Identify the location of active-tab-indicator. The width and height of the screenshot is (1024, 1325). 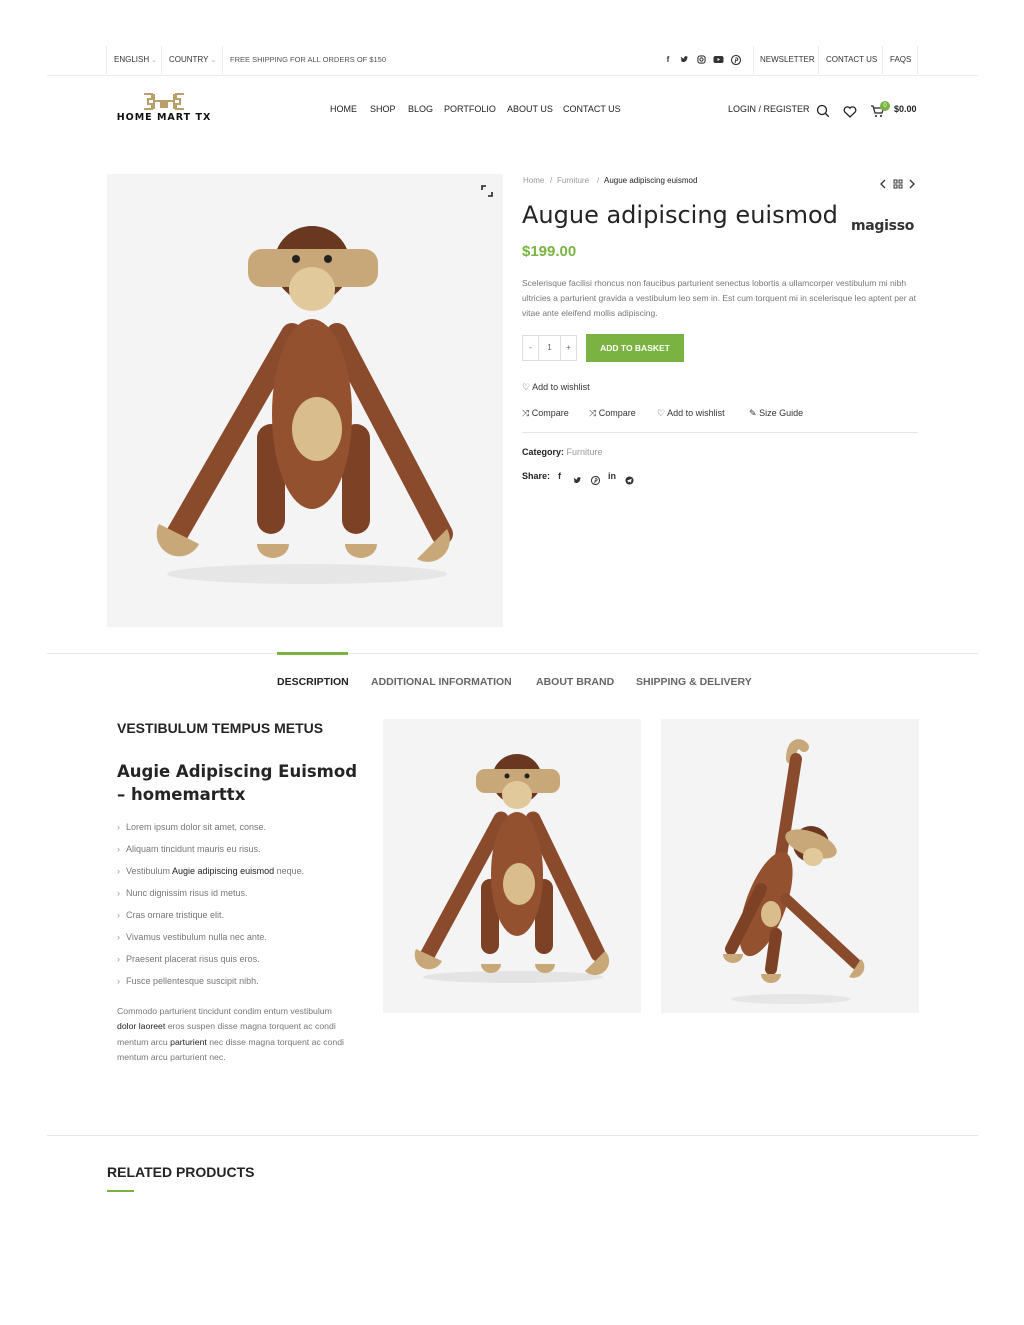
(312, 653).